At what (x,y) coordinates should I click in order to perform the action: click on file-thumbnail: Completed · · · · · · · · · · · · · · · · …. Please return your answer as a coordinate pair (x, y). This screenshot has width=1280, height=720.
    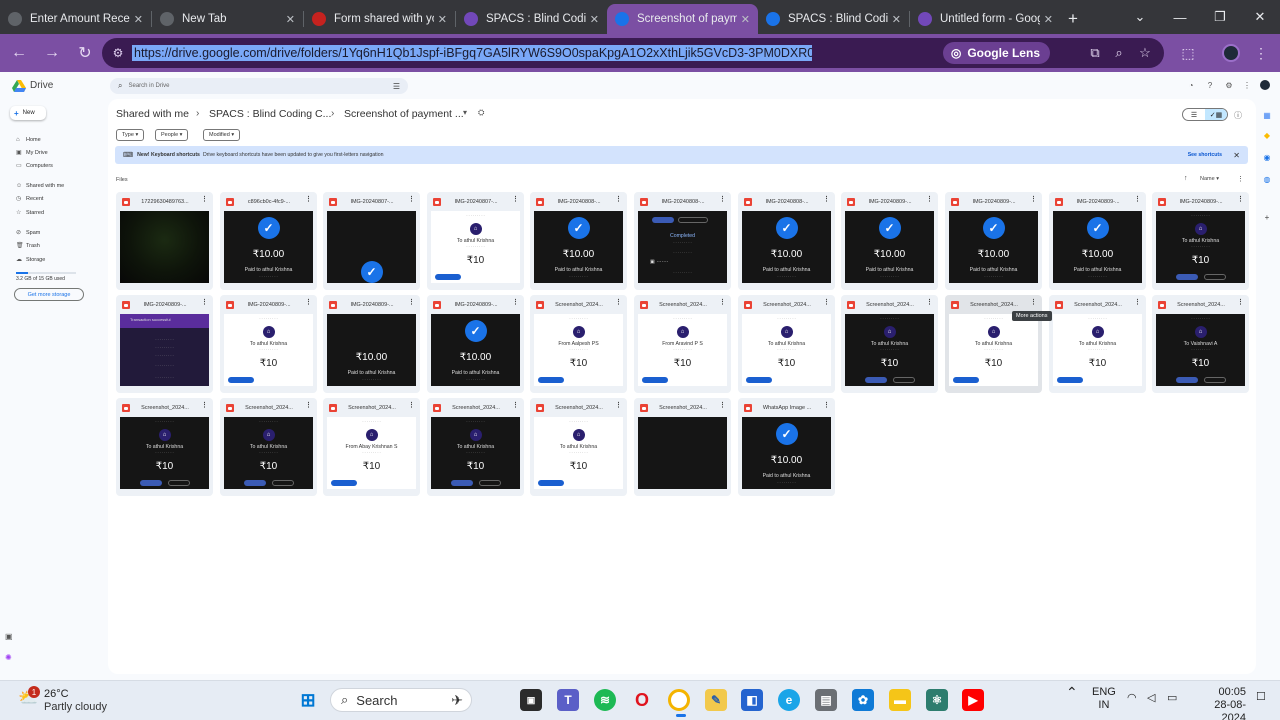
    Looking at the image, I should click on (682, 247).